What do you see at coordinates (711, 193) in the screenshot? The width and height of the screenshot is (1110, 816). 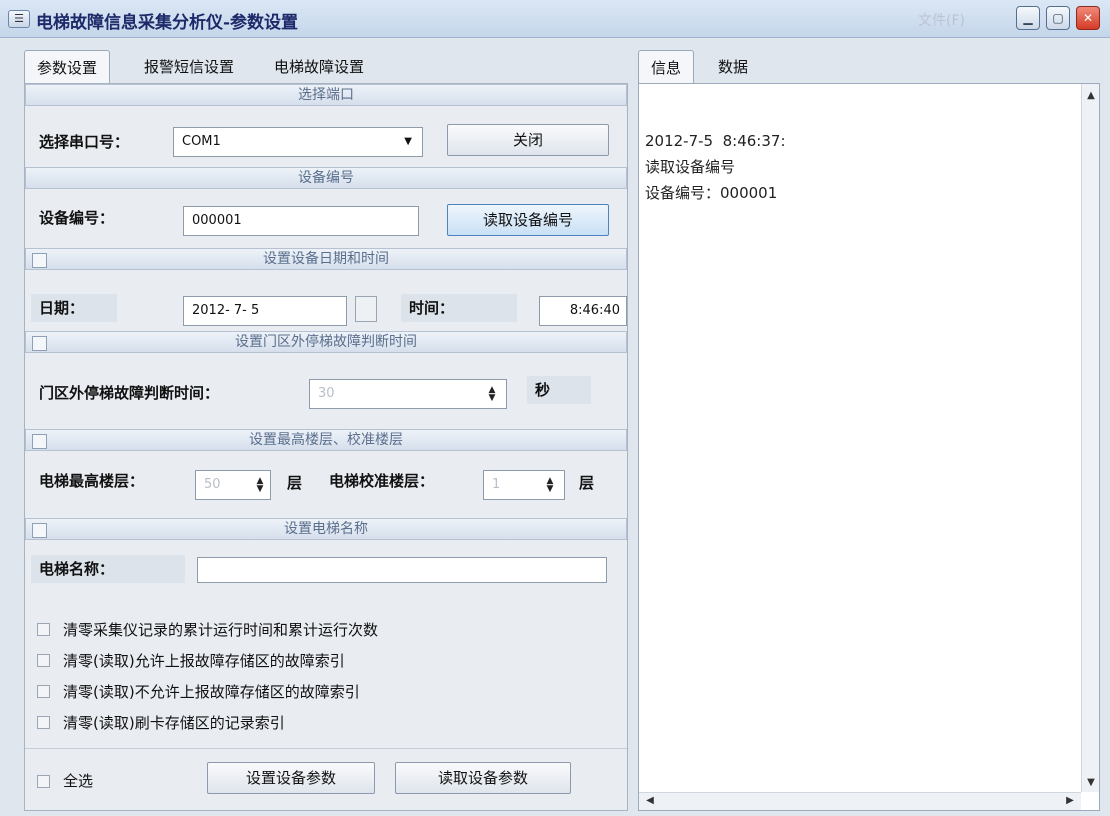 I see `log-line: 设备编号：000001` at bounding box center [711, 193].